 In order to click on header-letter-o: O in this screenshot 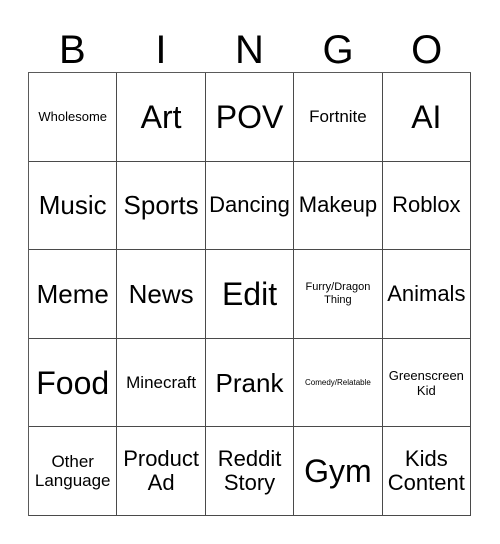, I will do `click(427, 50)`.